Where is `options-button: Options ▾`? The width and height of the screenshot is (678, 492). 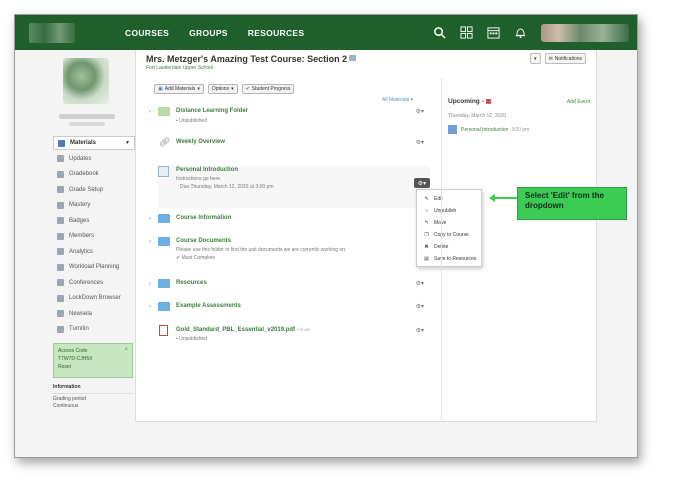
options-button: Options ▾ is located at coordinates (222, 89).